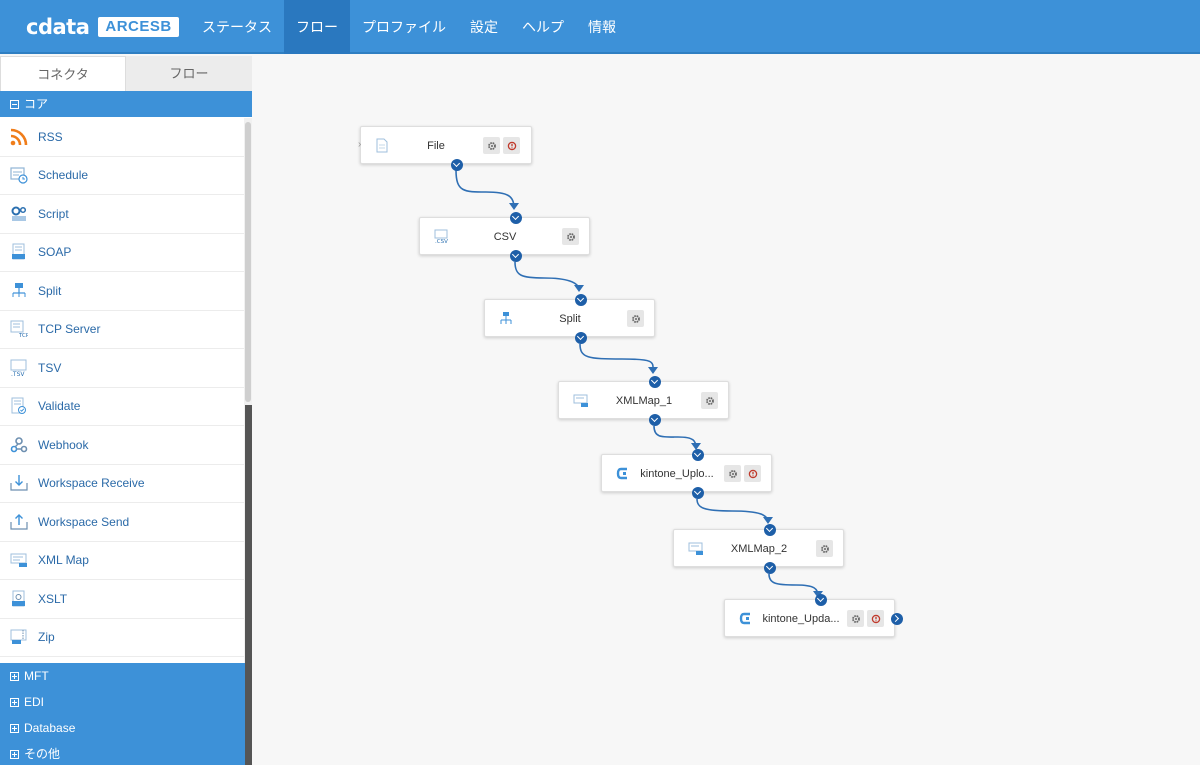 Image resolution: width=1200 pixels, height=765 pixels. I want to click on rss-icon, so click(19, 137).